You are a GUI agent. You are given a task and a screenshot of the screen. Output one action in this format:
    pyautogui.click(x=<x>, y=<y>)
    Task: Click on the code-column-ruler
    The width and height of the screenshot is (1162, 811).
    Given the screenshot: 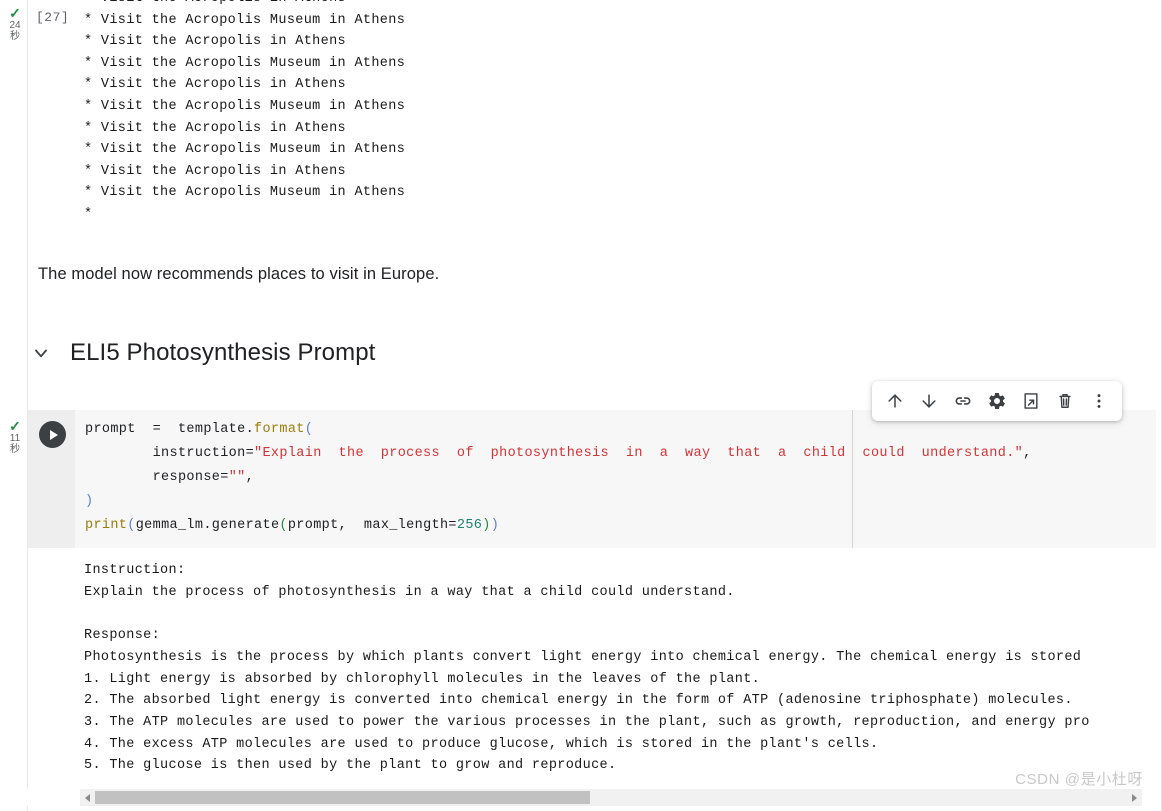 What is the action you would take?
    pyautogui.click(x=852, y=479)
    